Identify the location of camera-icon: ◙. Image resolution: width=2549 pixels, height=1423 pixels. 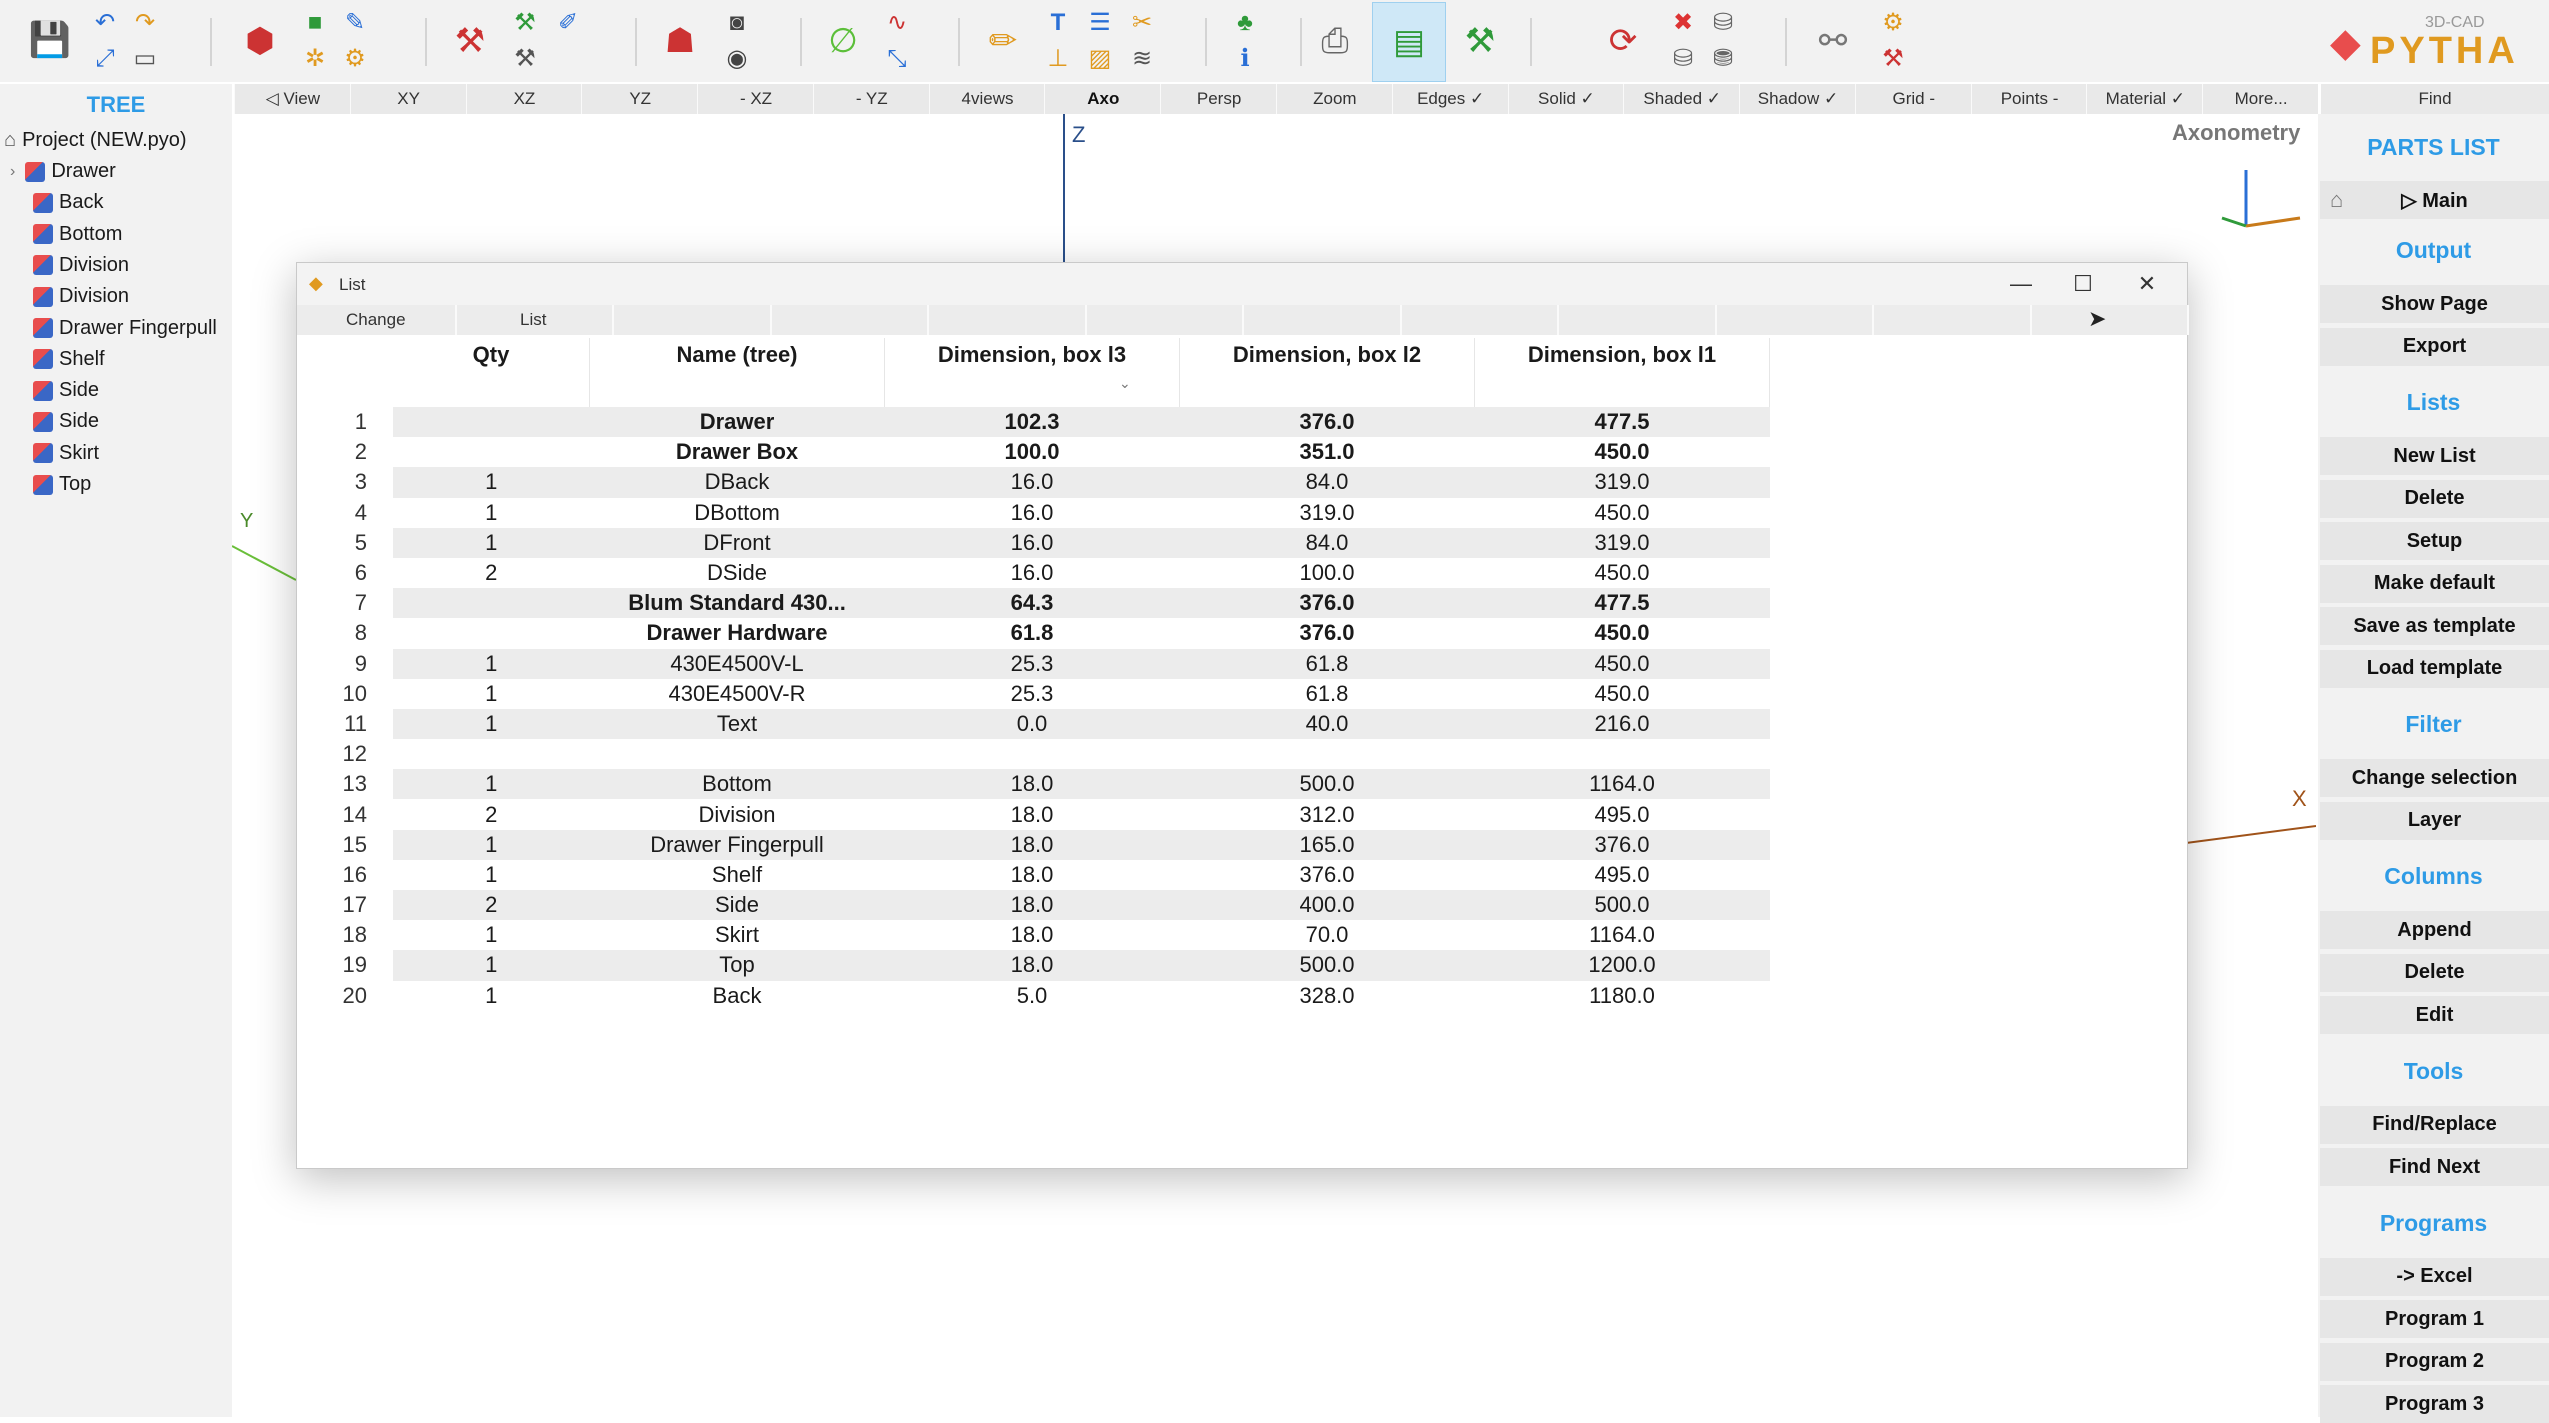
(737, 23).